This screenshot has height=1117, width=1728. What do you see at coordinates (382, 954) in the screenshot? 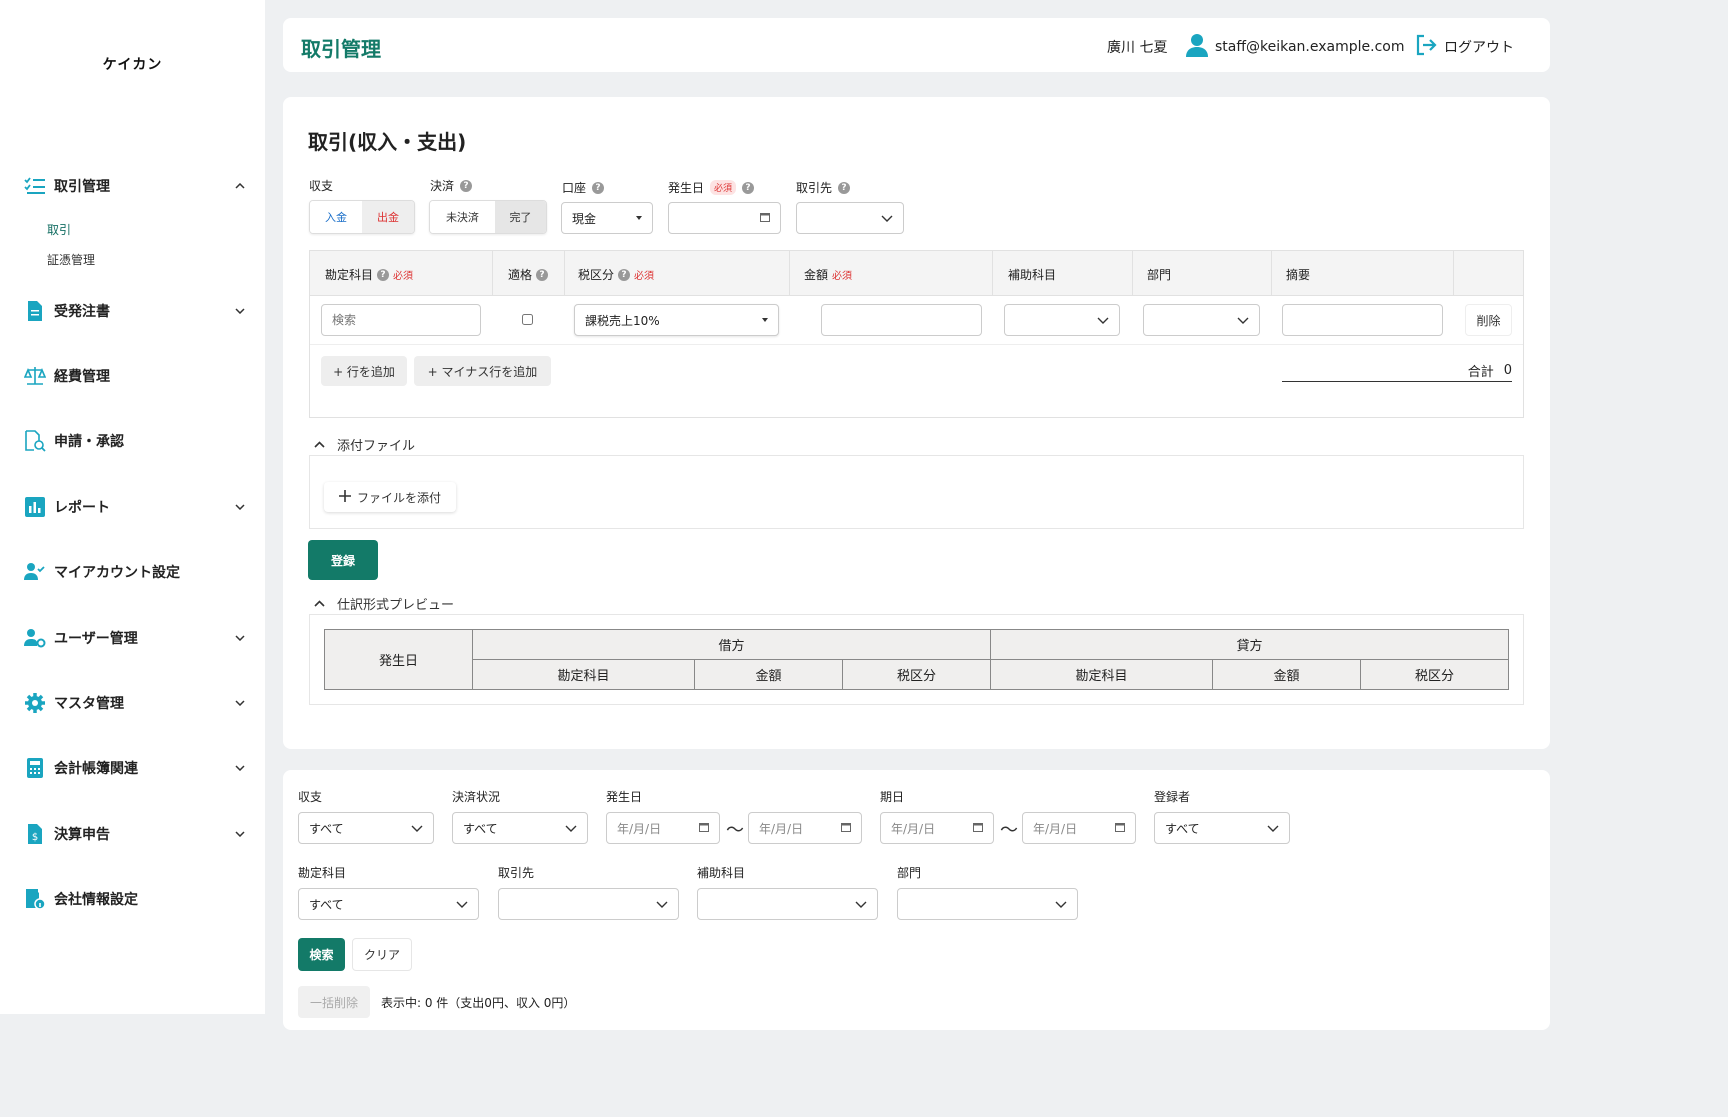
I see `clear-button: クリア` at bounding box center [382, 954].